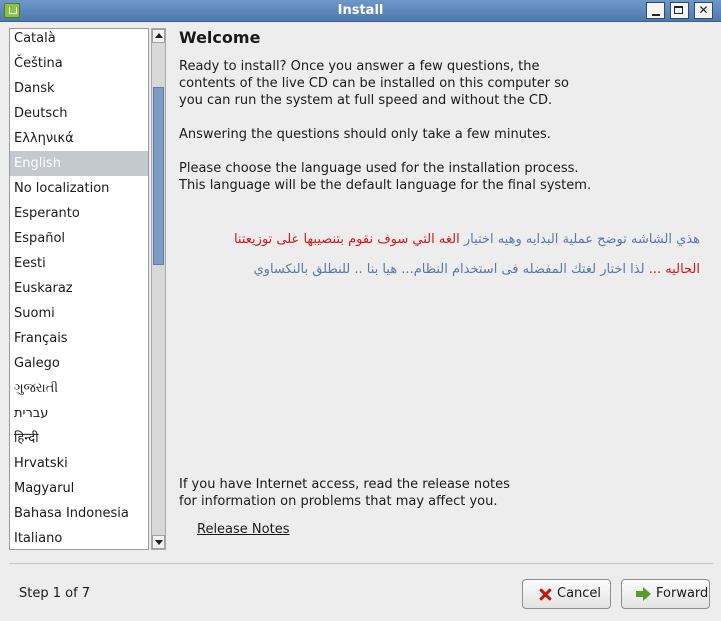  Describe the element at coordinates (79, 313) in the screenshot. I see `language-item: Suomi` at that location.